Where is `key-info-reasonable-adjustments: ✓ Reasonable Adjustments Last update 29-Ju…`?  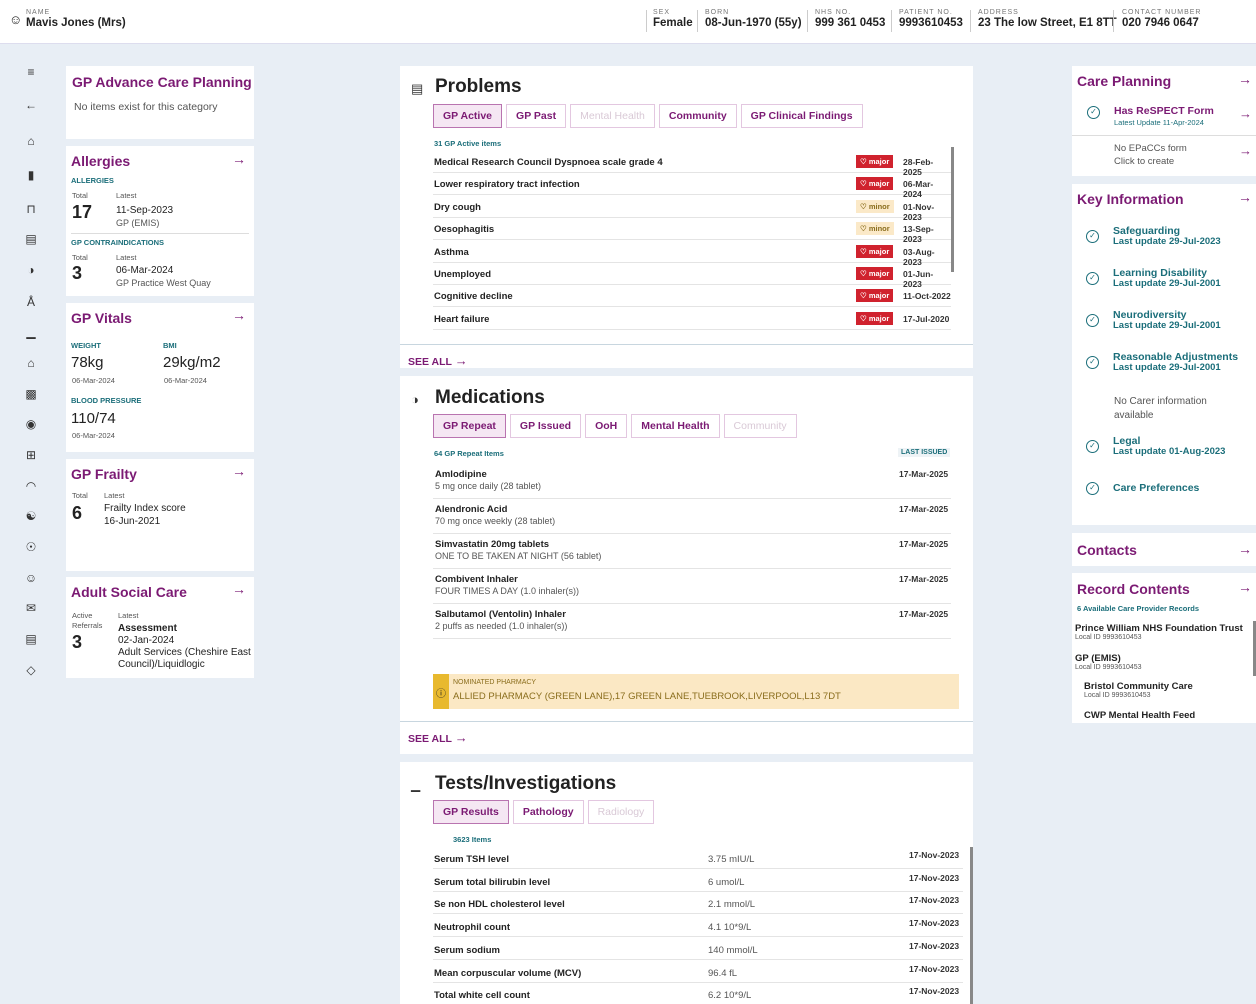 key-info-reasonable-adjustments: ✓ Reasonable Adjustments Last update 29-Ju… is located at coordinates (1171, 363).